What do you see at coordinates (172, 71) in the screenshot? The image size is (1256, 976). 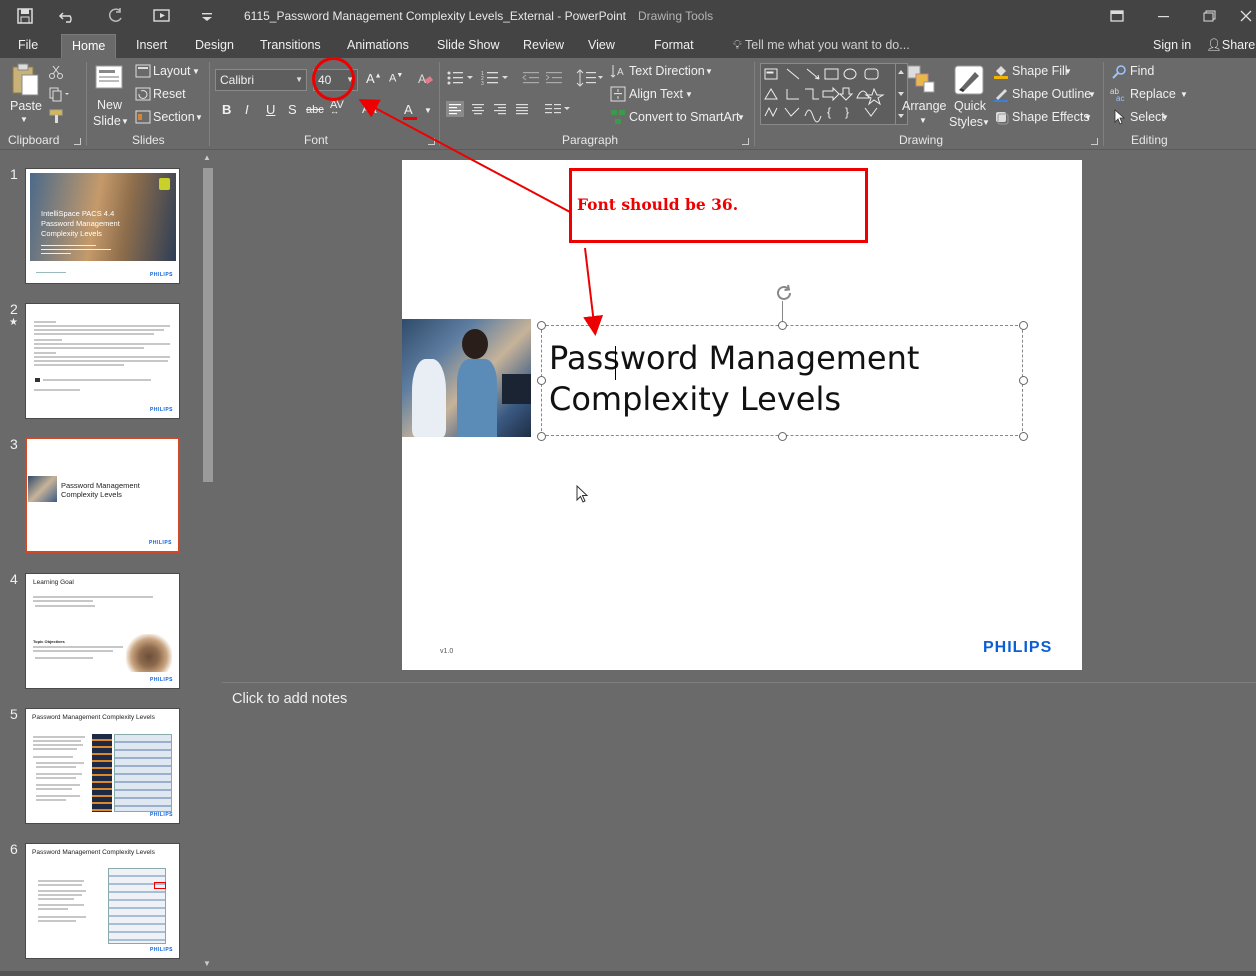 I see `layout-button: Layout` at bounding box center [172, 71].